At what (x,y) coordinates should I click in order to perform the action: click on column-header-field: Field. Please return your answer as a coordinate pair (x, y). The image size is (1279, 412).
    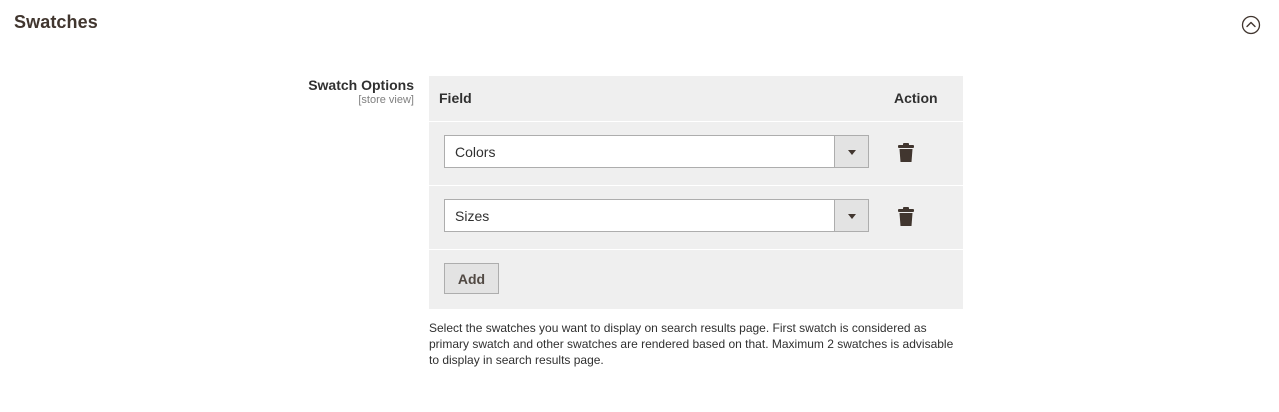
    Looking at the image, I should click on (455, 98).